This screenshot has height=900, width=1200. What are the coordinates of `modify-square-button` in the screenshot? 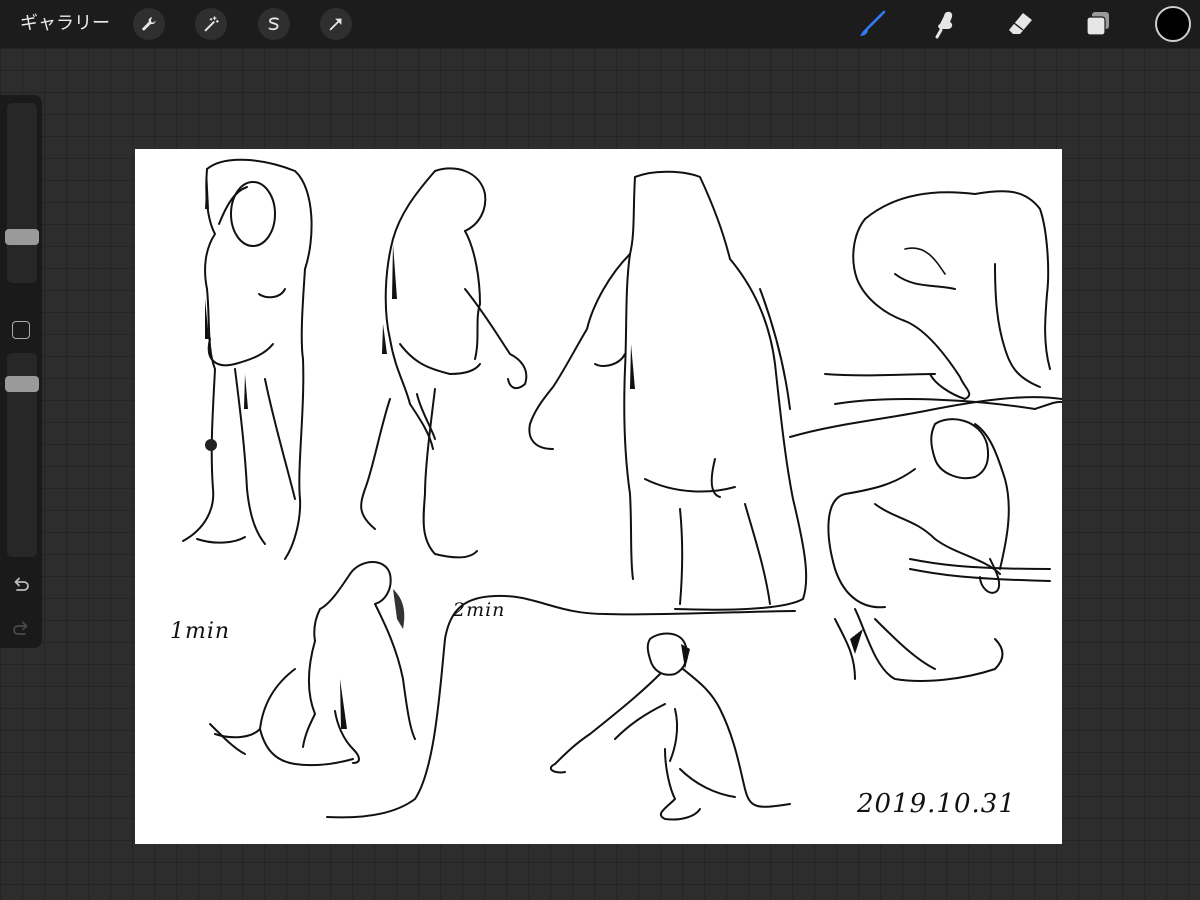 It's located at (21, 330).